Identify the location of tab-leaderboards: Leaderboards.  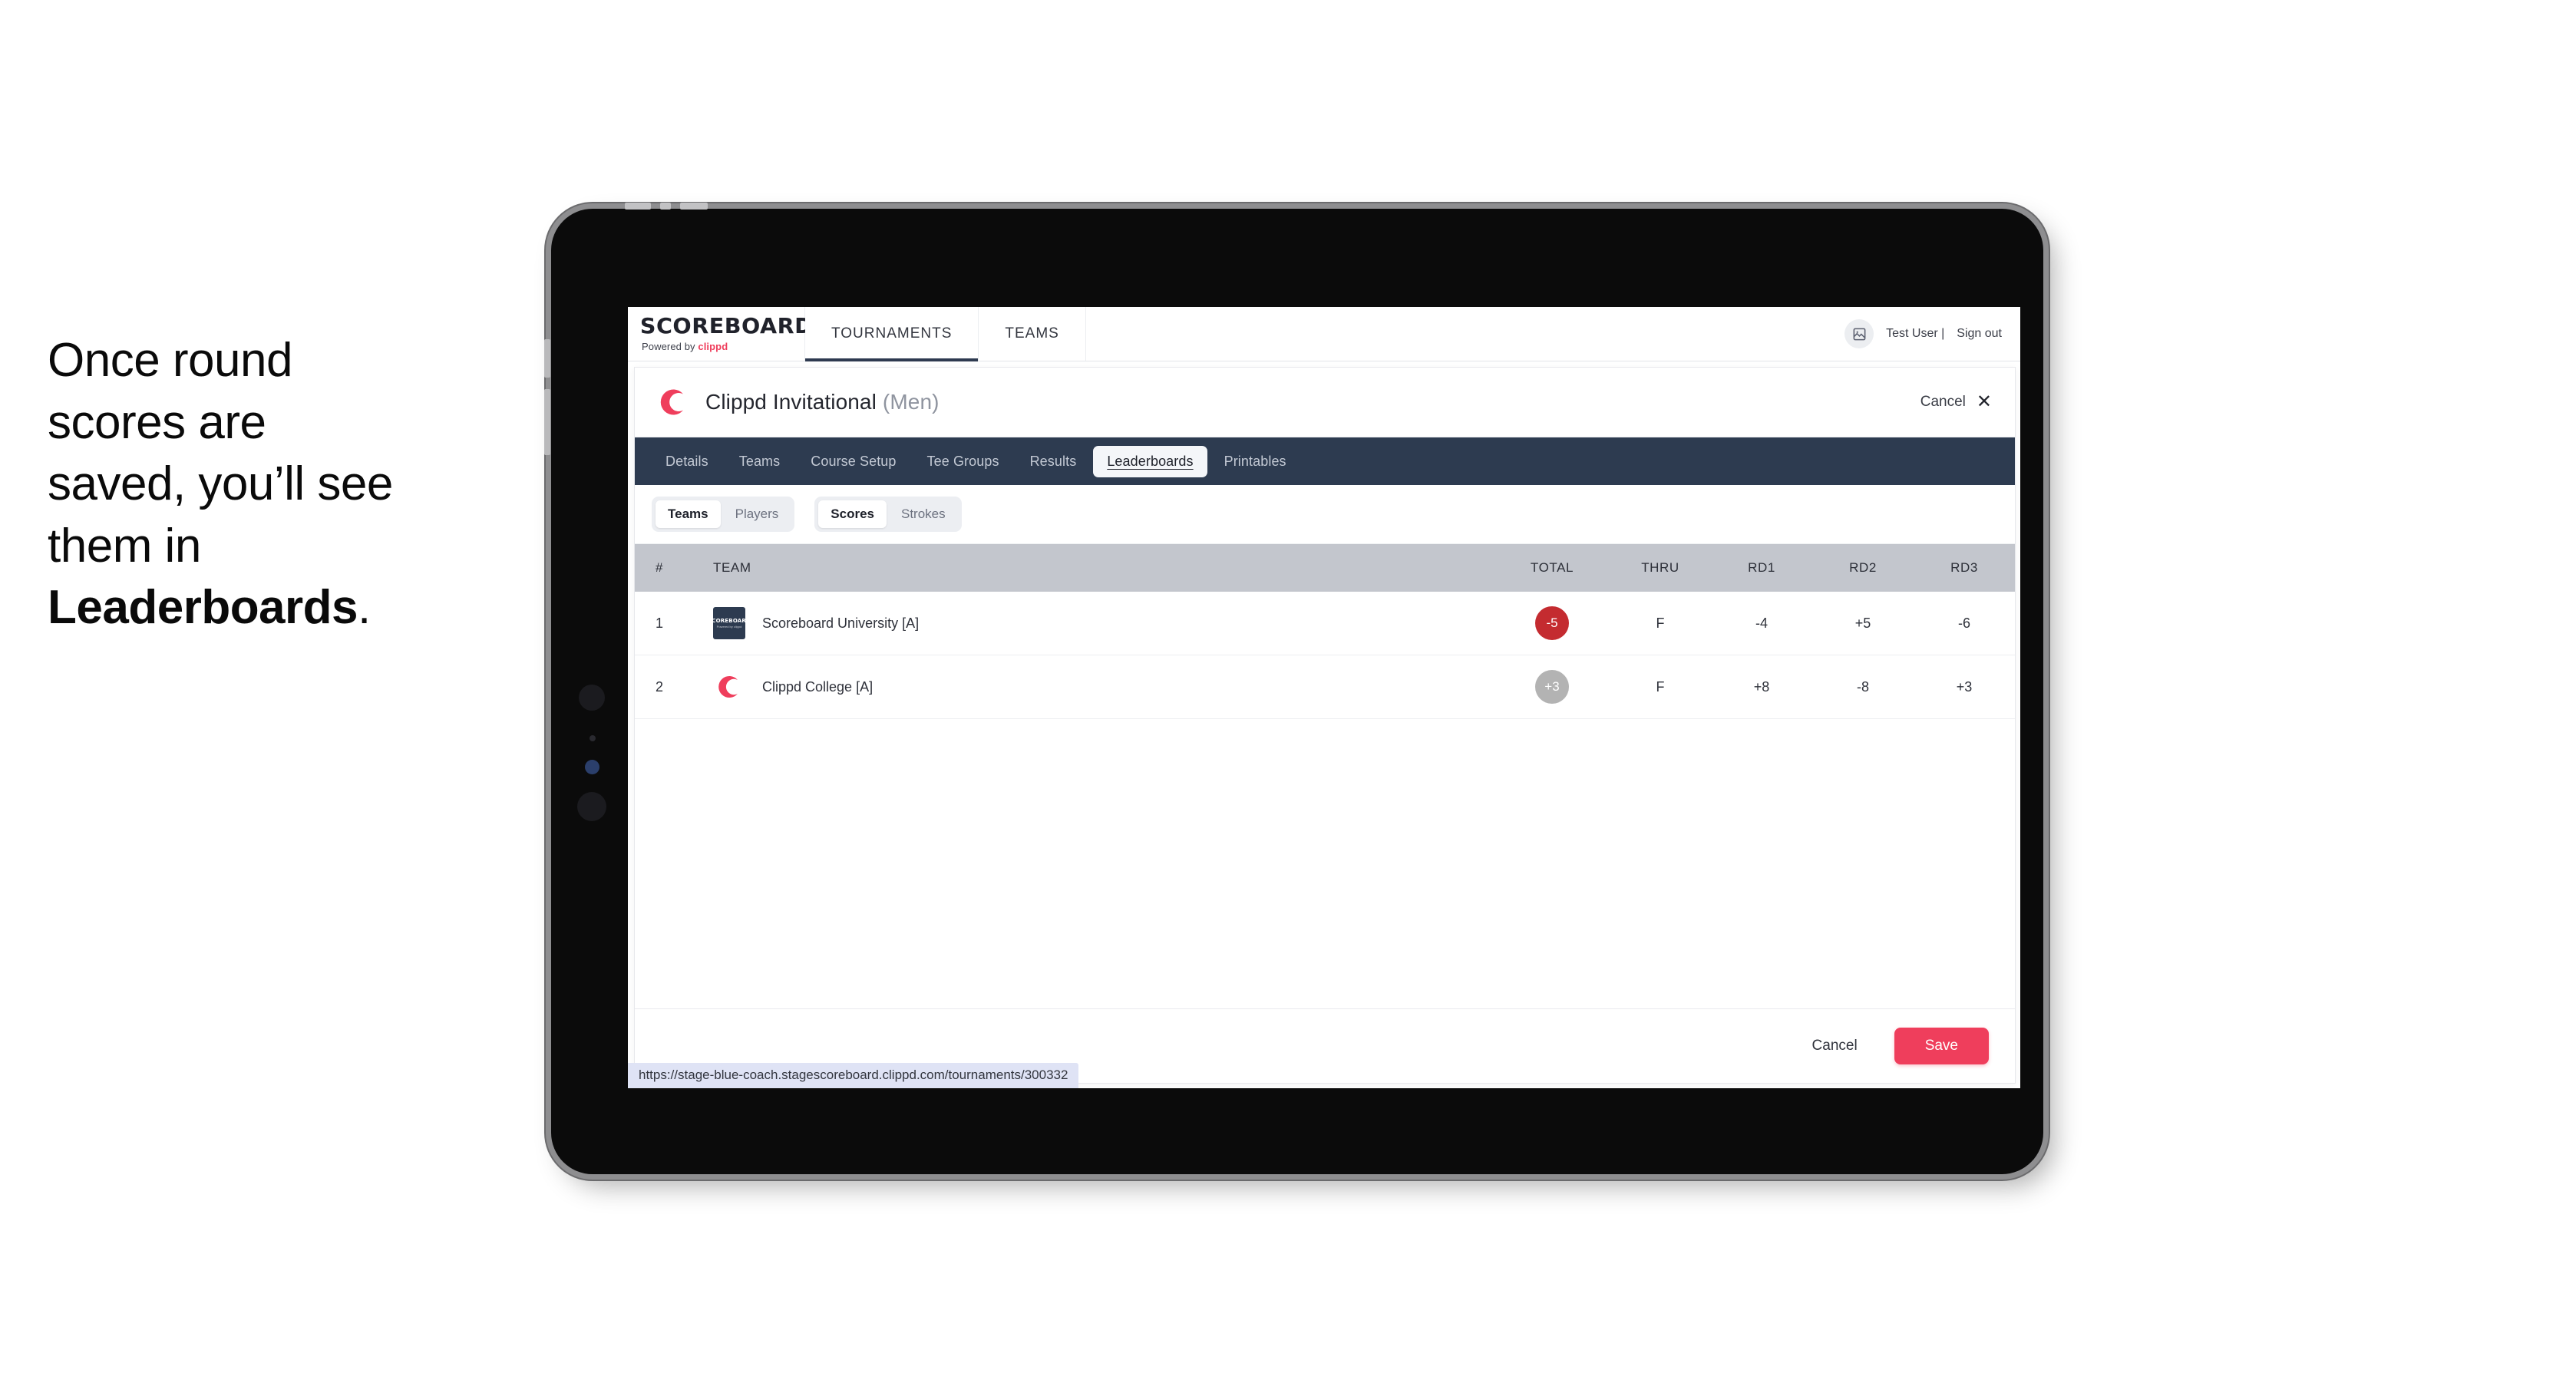
(1150, 461).